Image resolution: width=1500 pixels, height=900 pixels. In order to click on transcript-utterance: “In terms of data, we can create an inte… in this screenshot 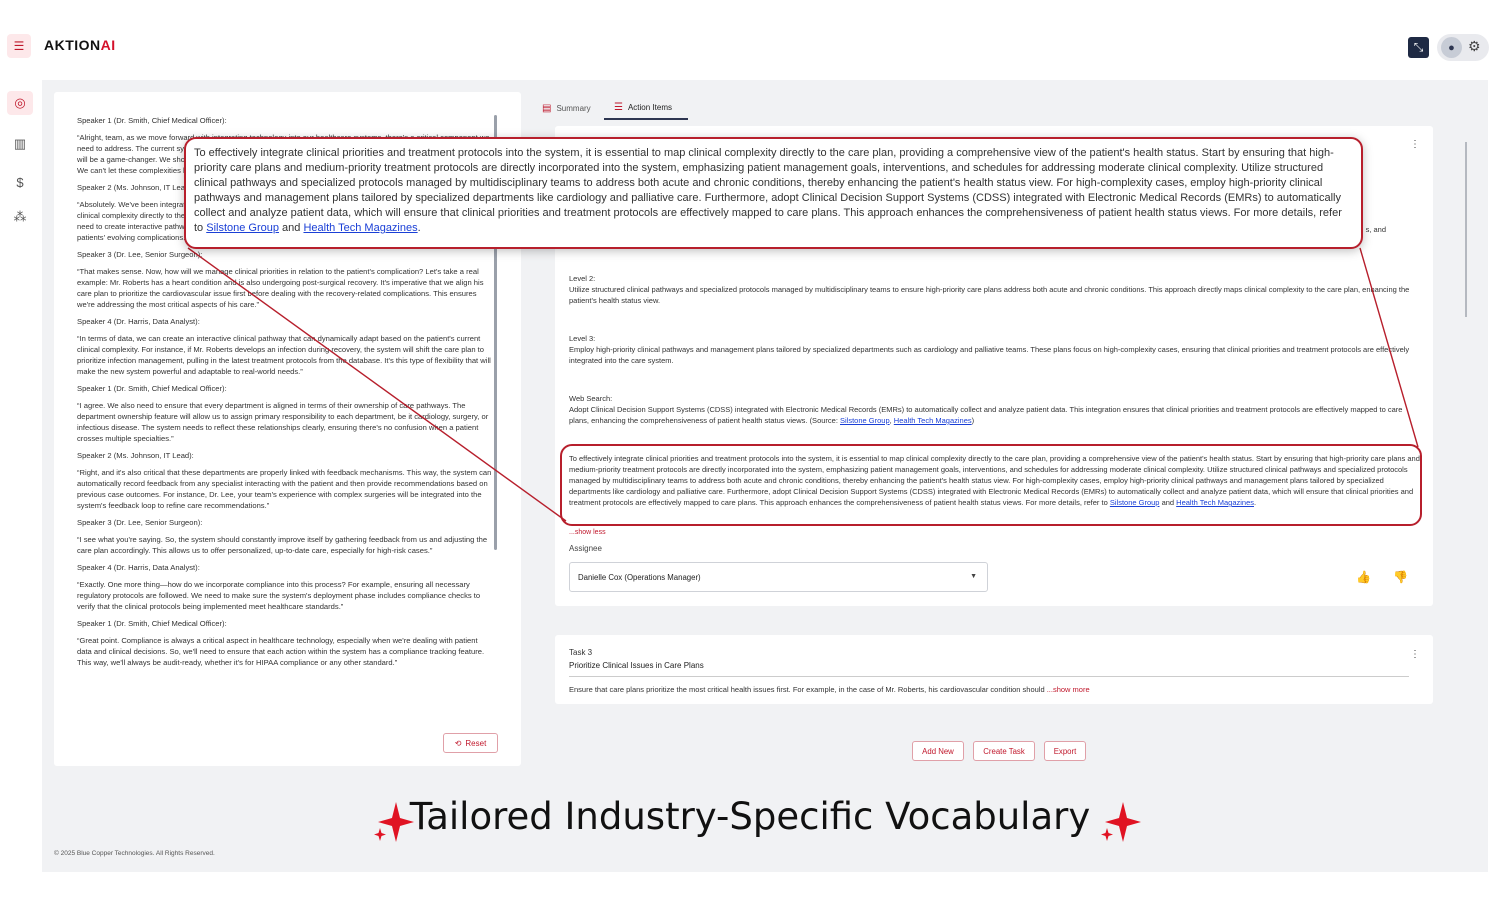, I will do `click(284, 355)`.